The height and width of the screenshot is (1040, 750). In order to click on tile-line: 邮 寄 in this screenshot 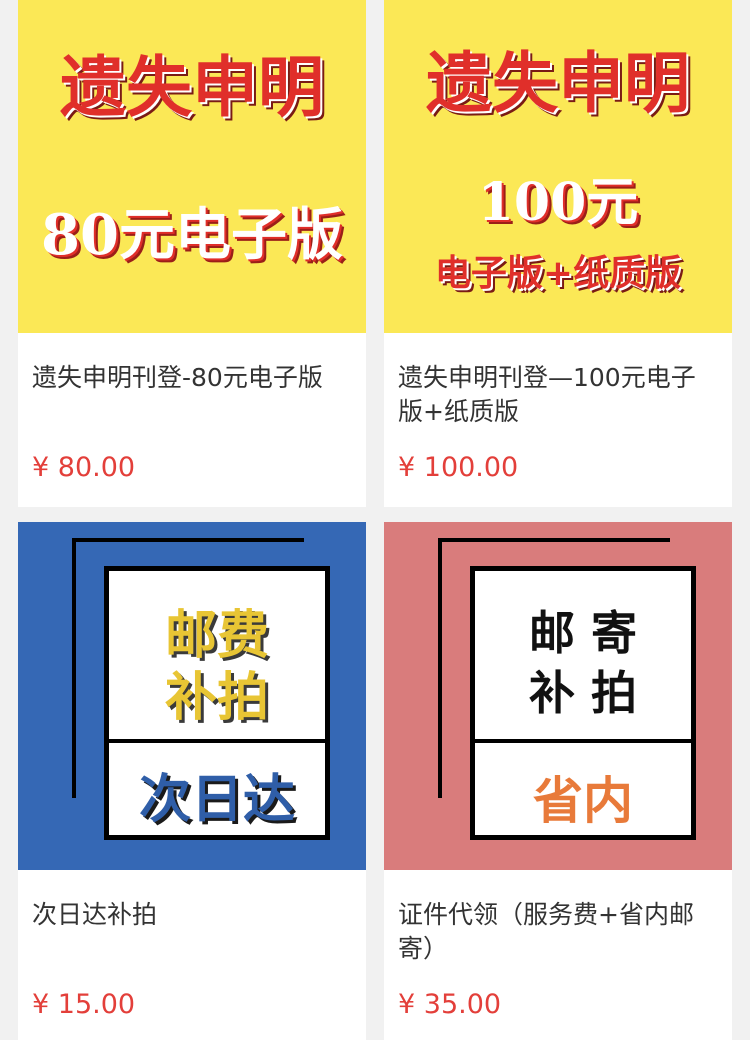, I will do `click(582, 633)`.